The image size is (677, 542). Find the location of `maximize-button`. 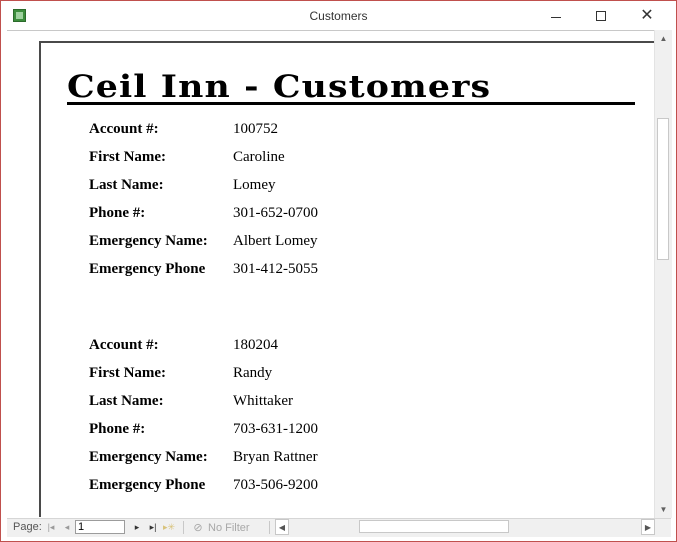

maximize-button is located at coordinates (601, 16).